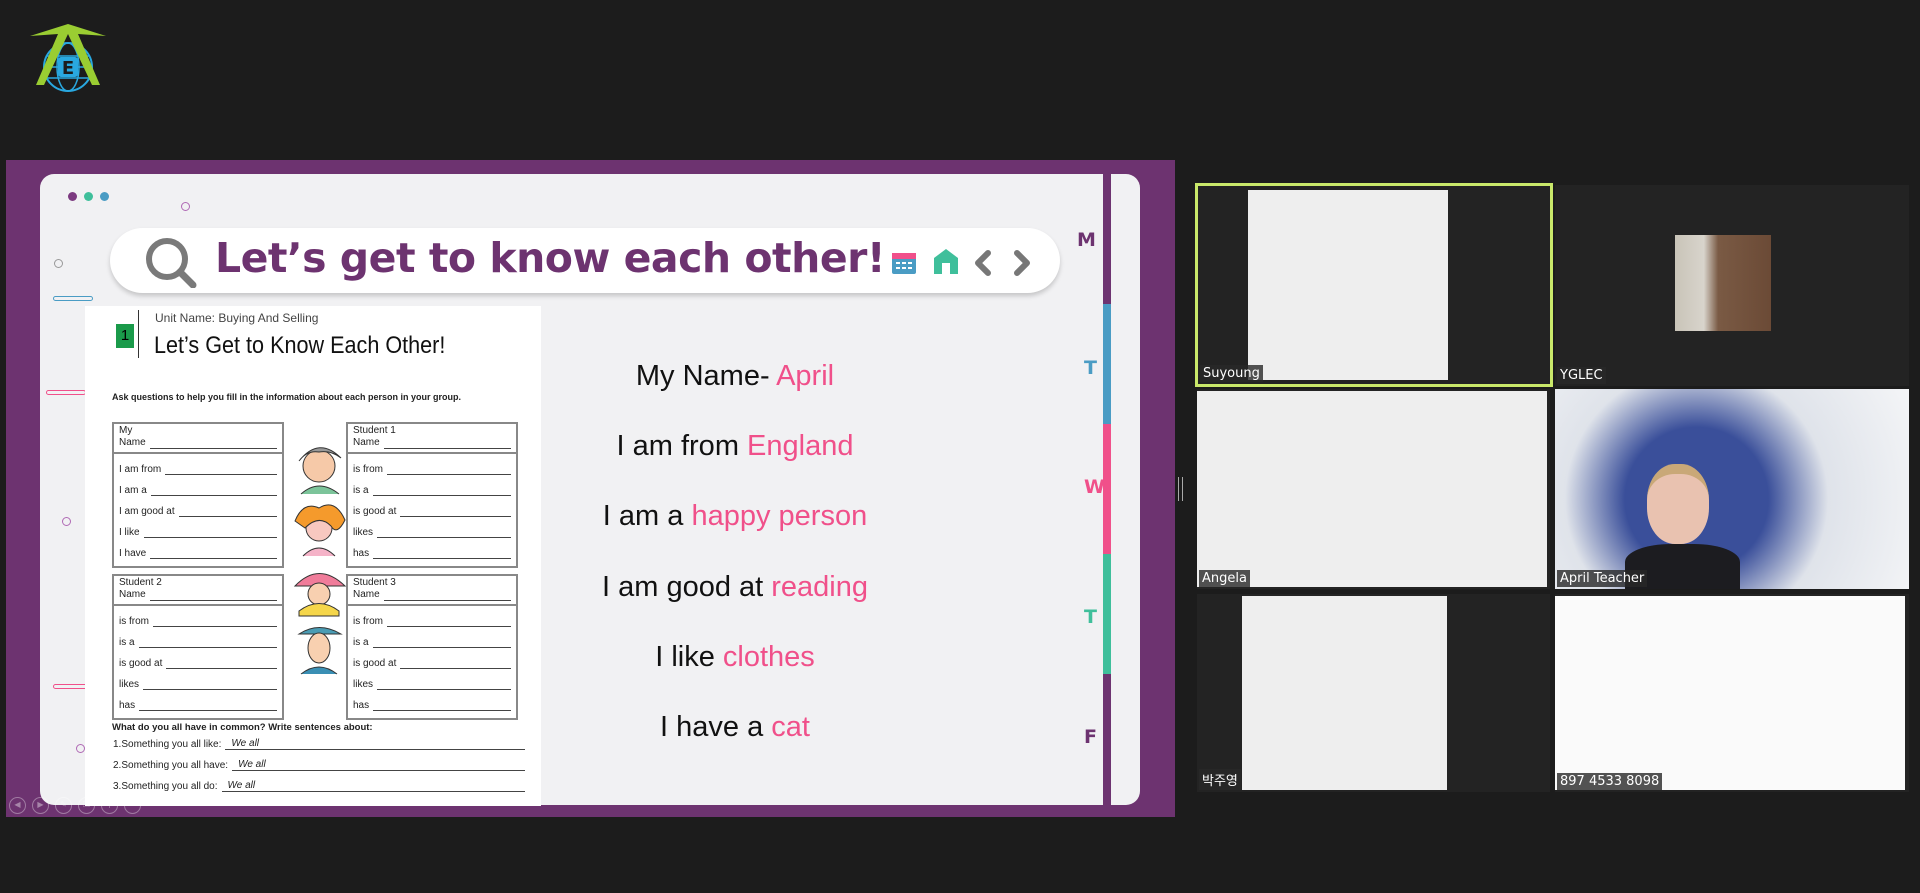  What do you see at coordinates (779, 516) in the screenshot?
I see `sentence-highlight: happy person` at bounding box center [779, 516].